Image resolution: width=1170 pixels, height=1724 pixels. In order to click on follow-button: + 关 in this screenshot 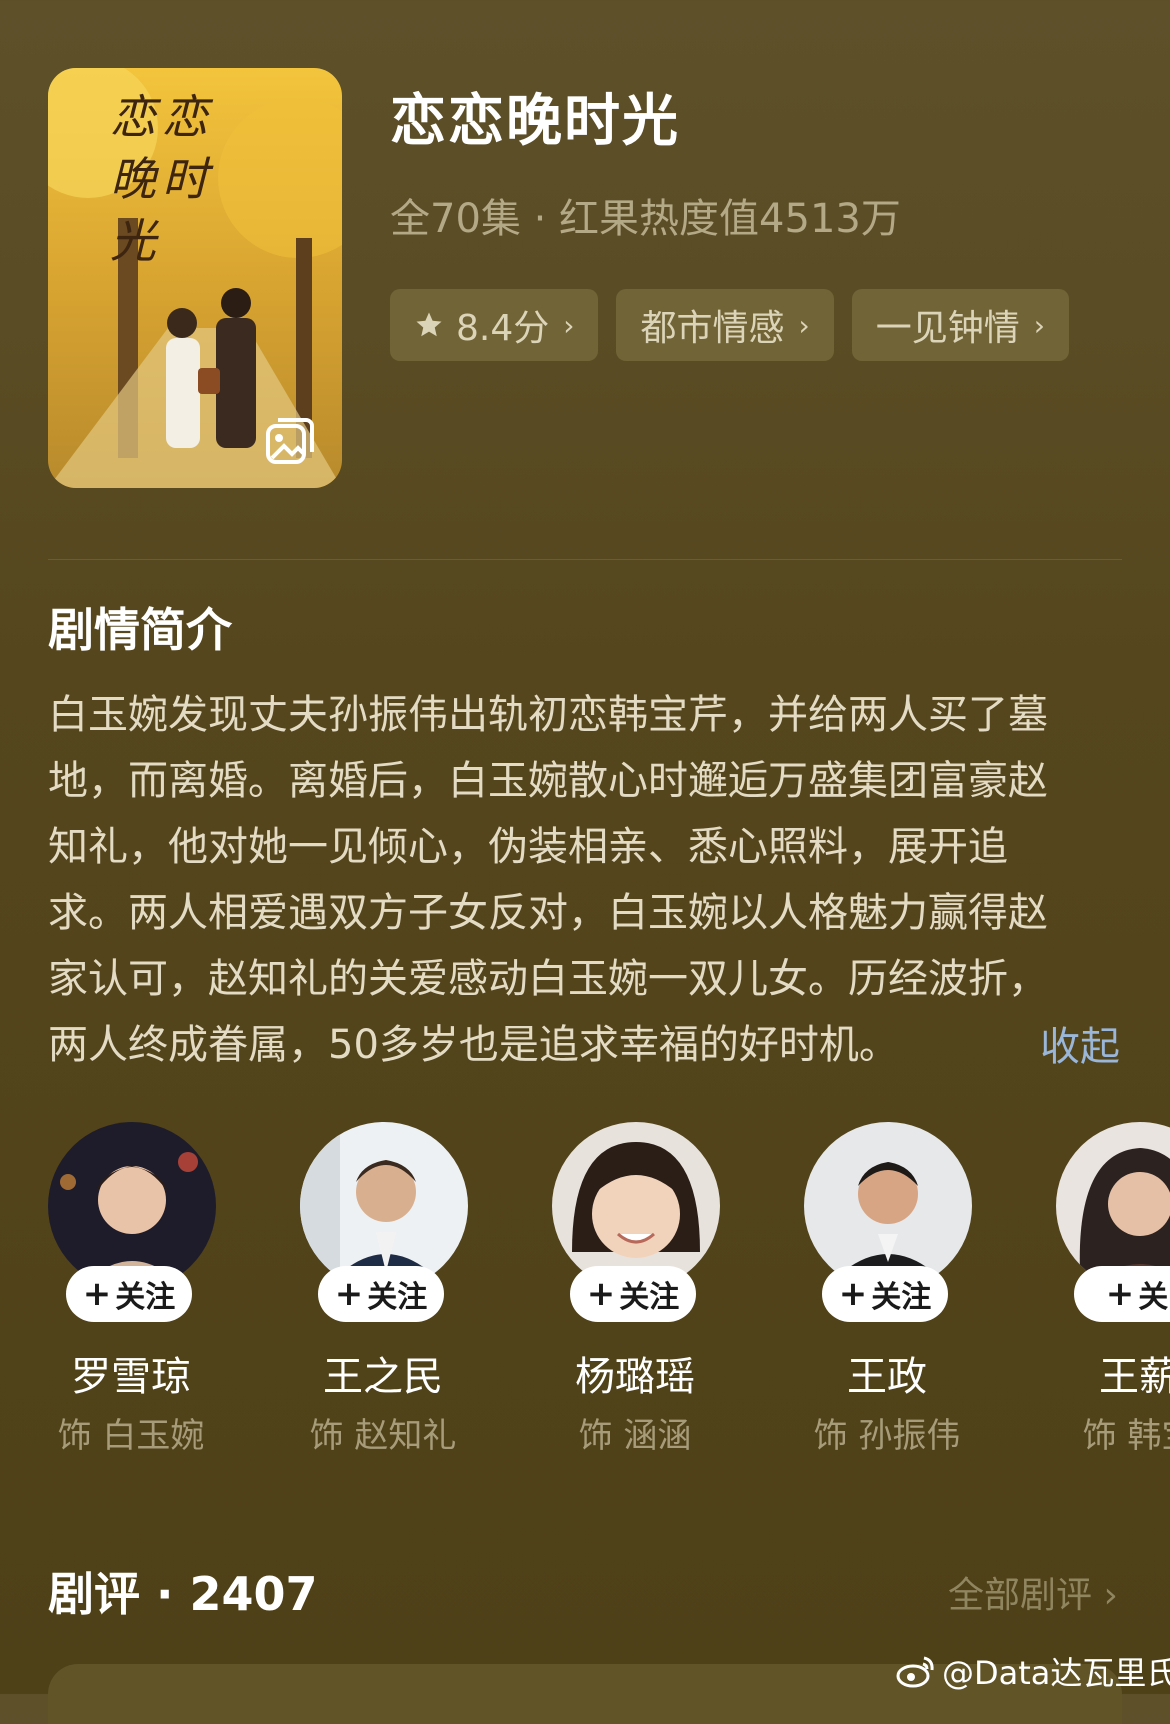, I will do `click(1122, 1294)`.